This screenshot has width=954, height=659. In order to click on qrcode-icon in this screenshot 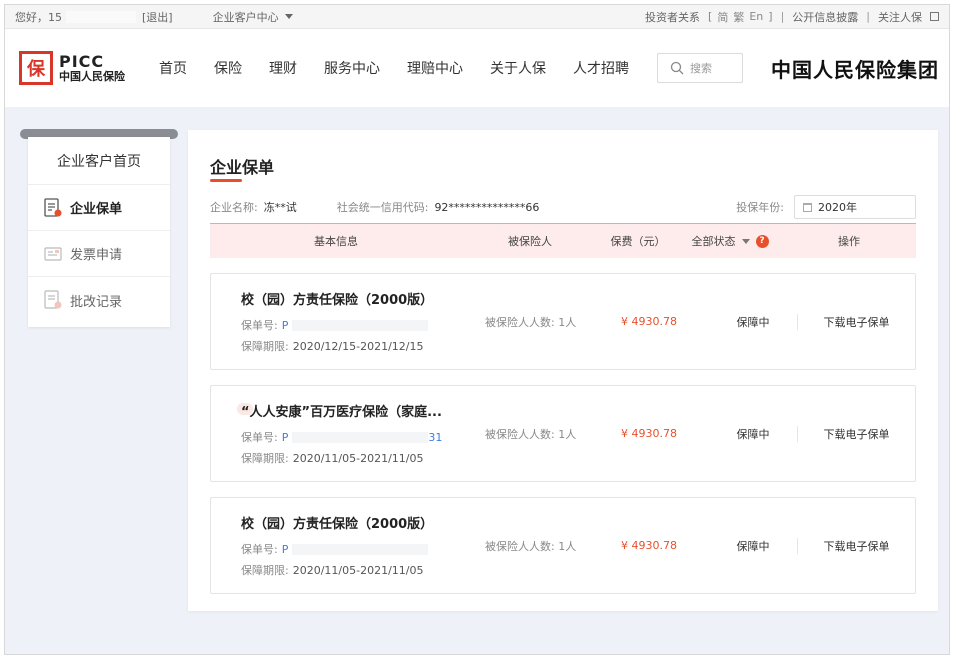, I will do `click(934, 16)`.